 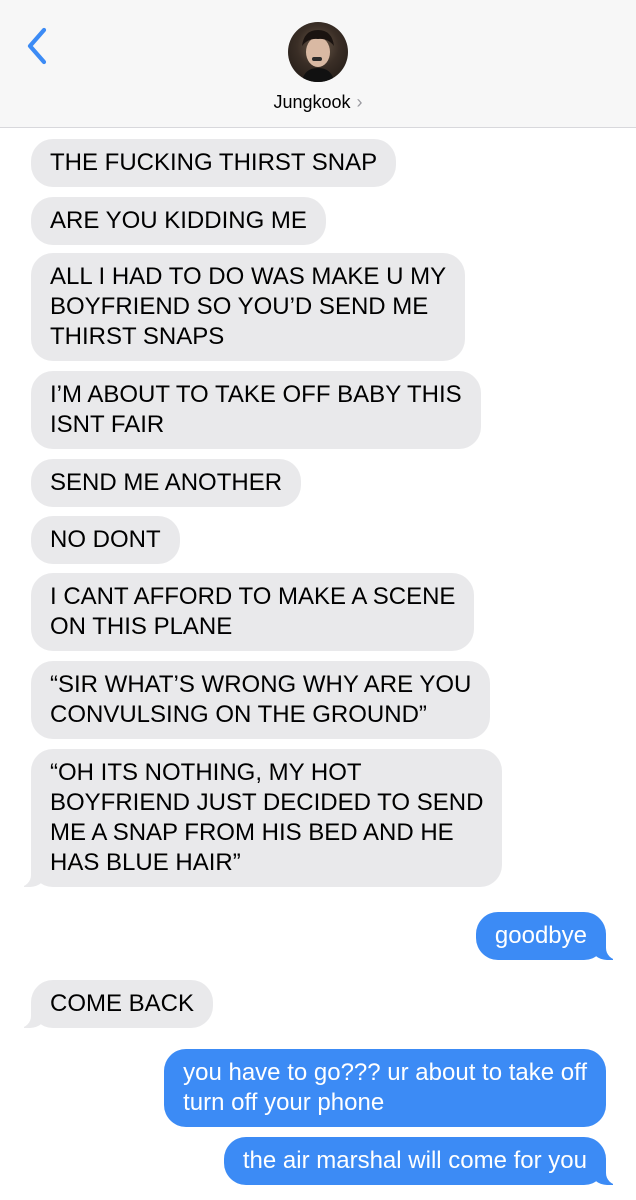 I want to click on received-message: ARE YOU KIDDING ME, so click(x=178, y=221).